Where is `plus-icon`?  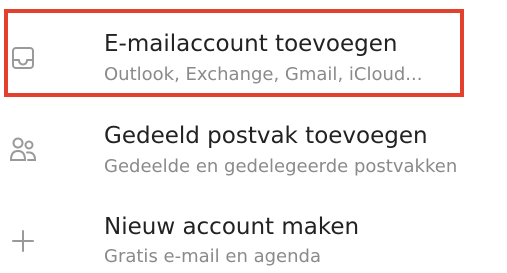
plus-icon is located at coordinates (23, 241).